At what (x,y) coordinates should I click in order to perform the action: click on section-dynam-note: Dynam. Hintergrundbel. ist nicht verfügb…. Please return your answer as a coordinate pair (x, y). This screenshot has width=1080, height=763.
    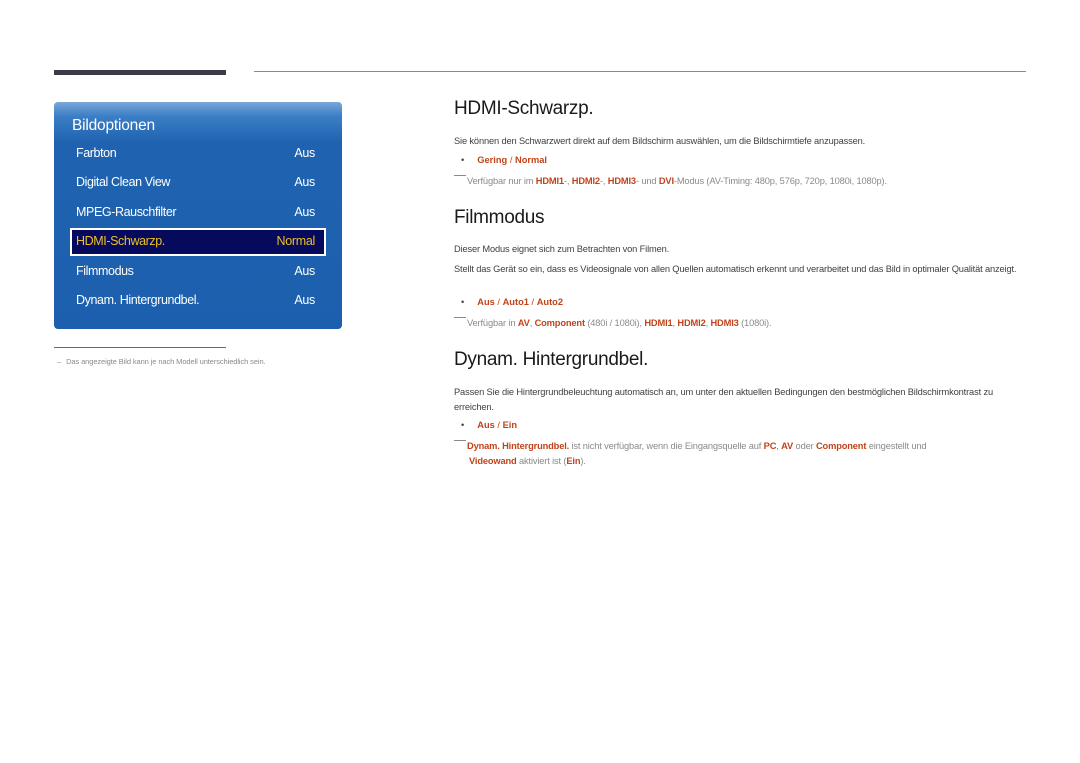
    Looking at the image, I should click on (739, 454).